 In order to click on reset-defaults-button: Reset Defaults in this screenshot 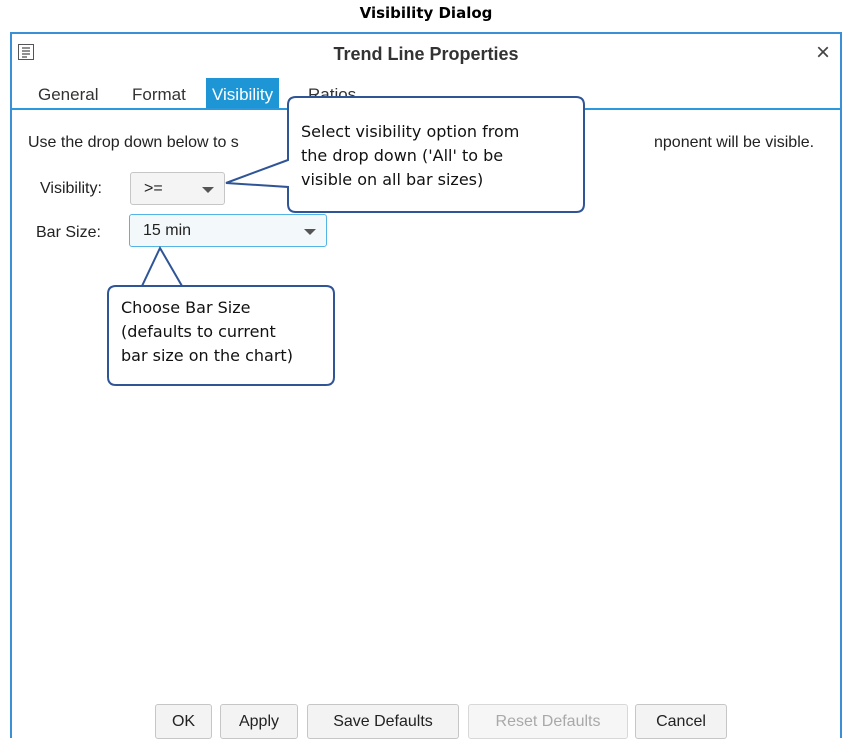, I will do `click(548, 721)`.